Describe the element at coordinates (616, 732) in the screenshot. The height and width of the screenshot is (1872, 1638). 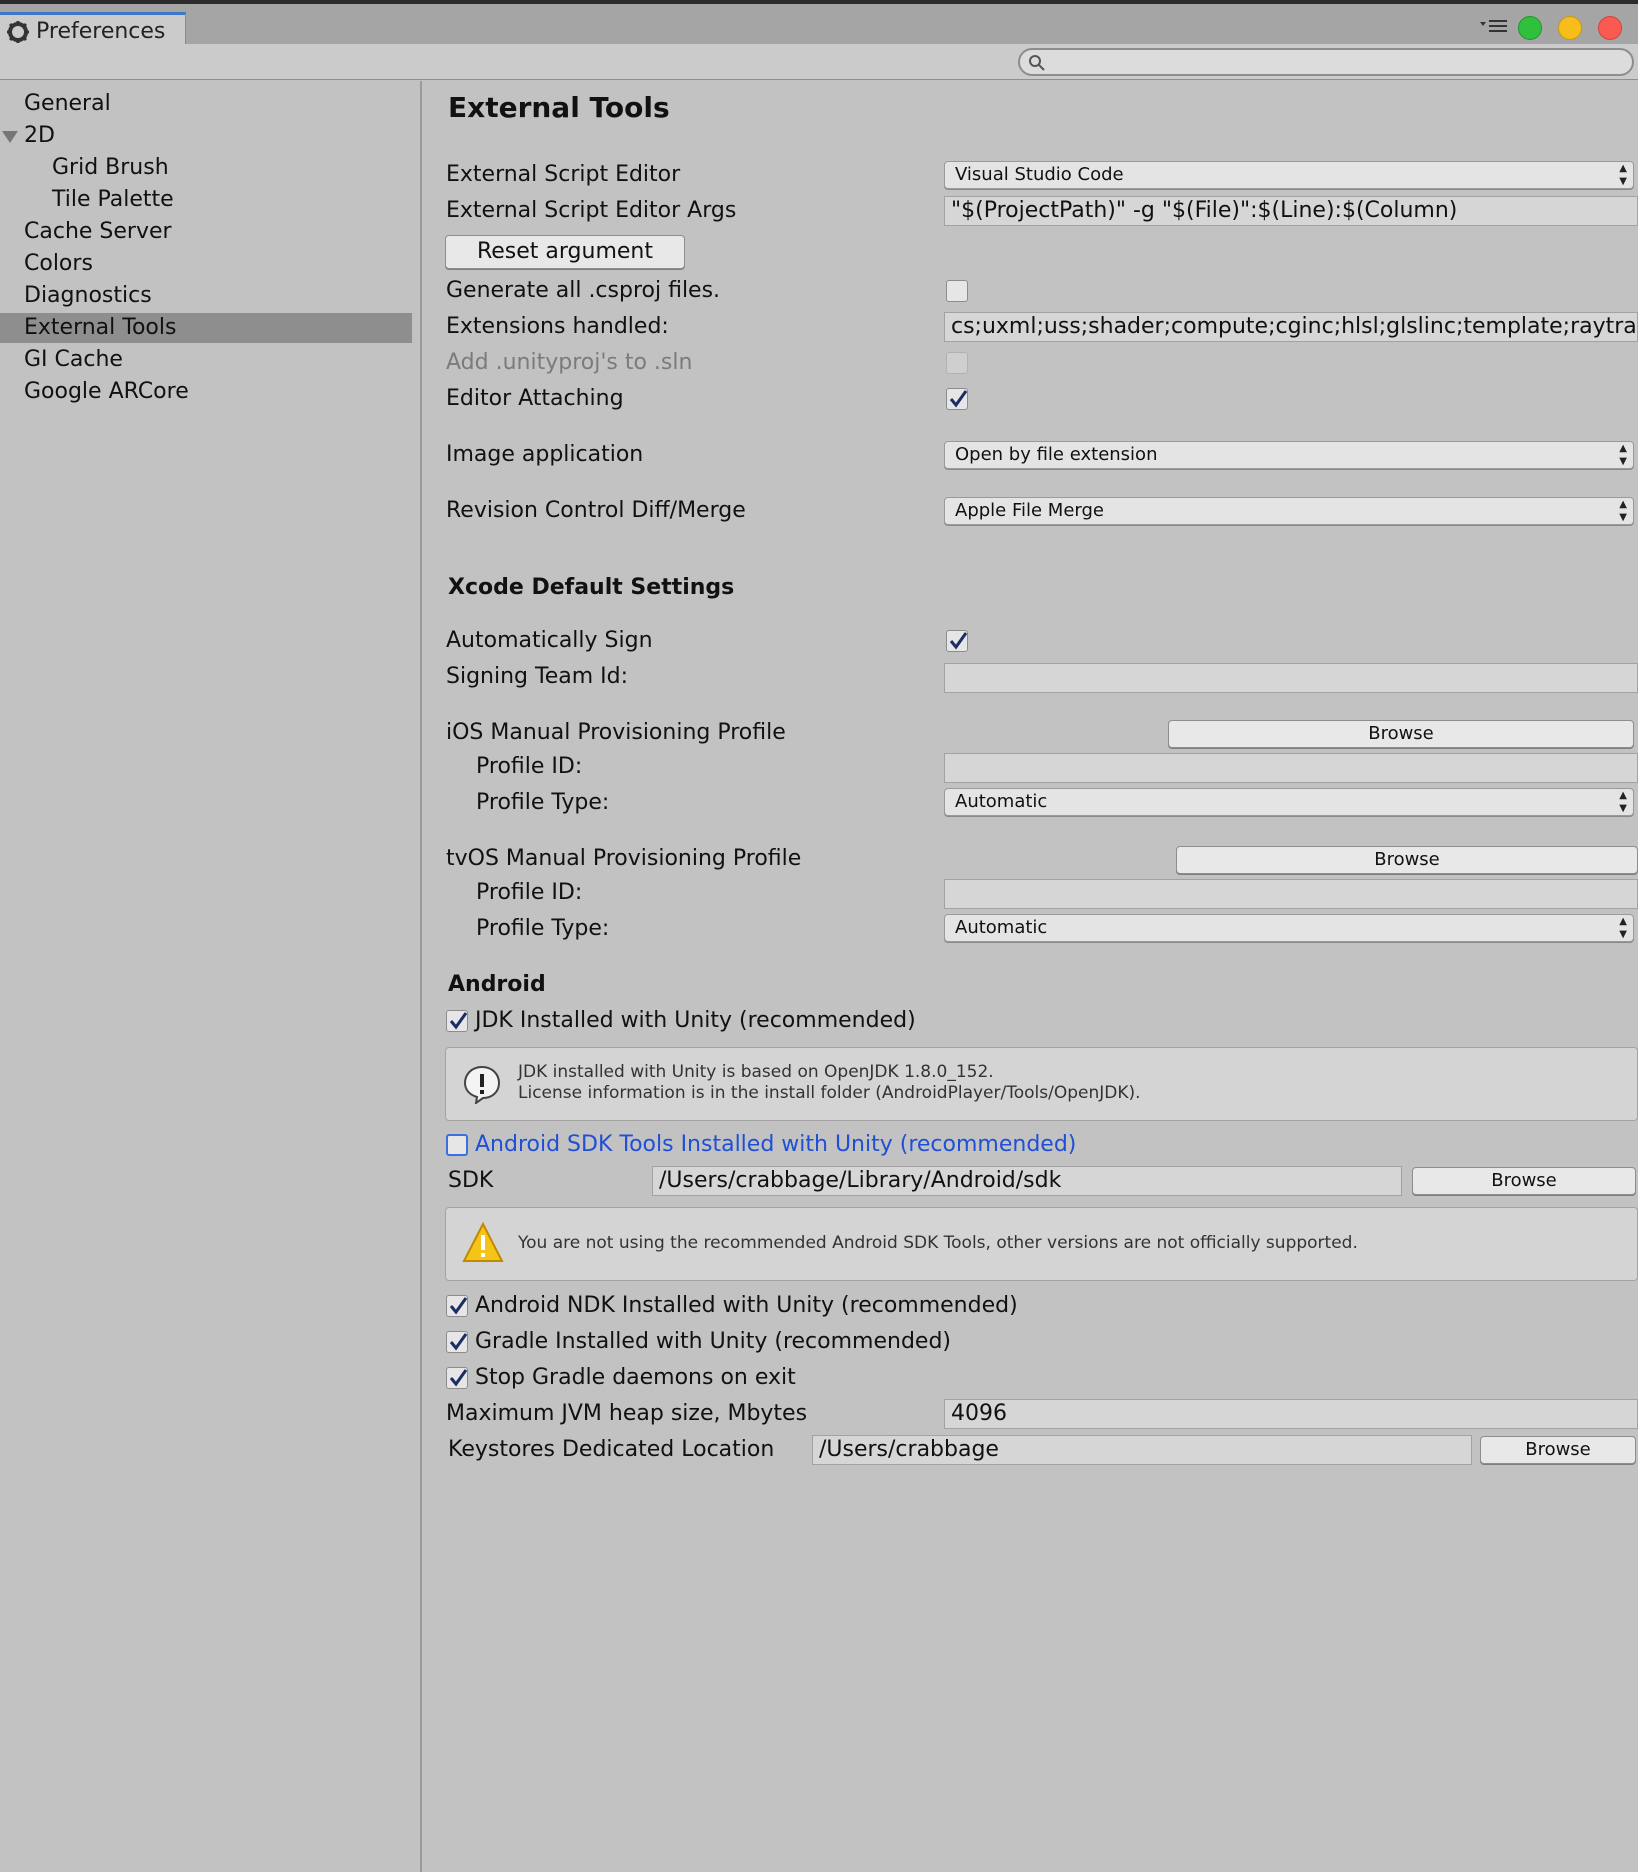
I see `ios-profile-label: iOS Manual Provisioning Profile` at that location.